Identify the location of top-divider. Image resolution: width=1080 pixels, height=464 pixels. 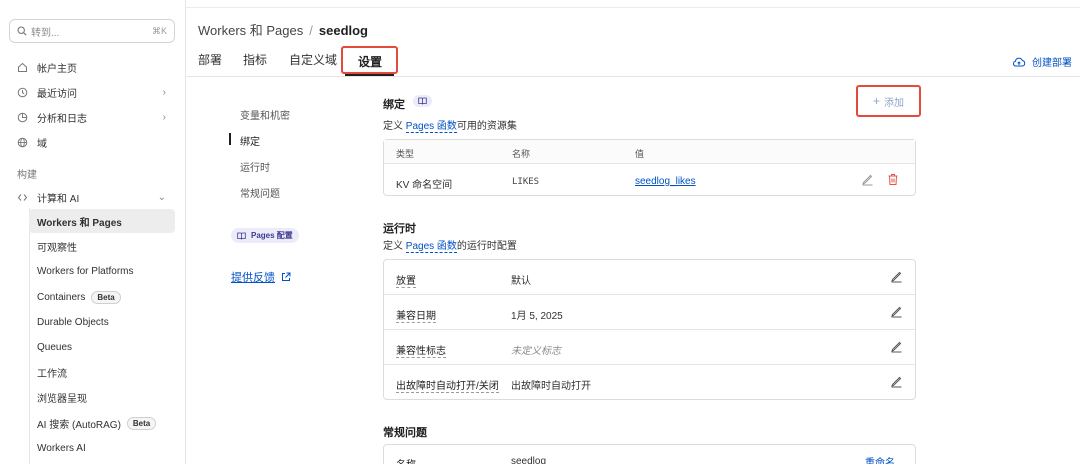
(633, 7).